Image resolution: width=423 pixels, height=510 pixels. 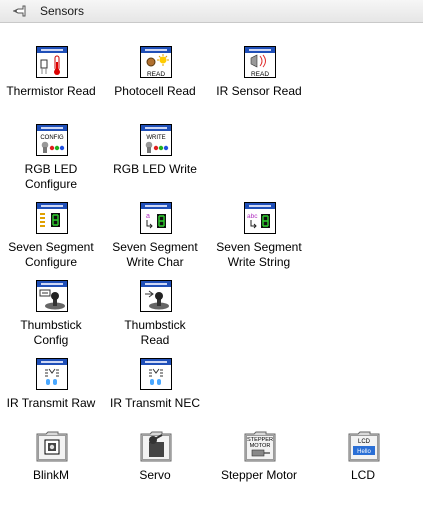 I want to click on ir-transmit-raw-icon, so click(x=52, y=374).